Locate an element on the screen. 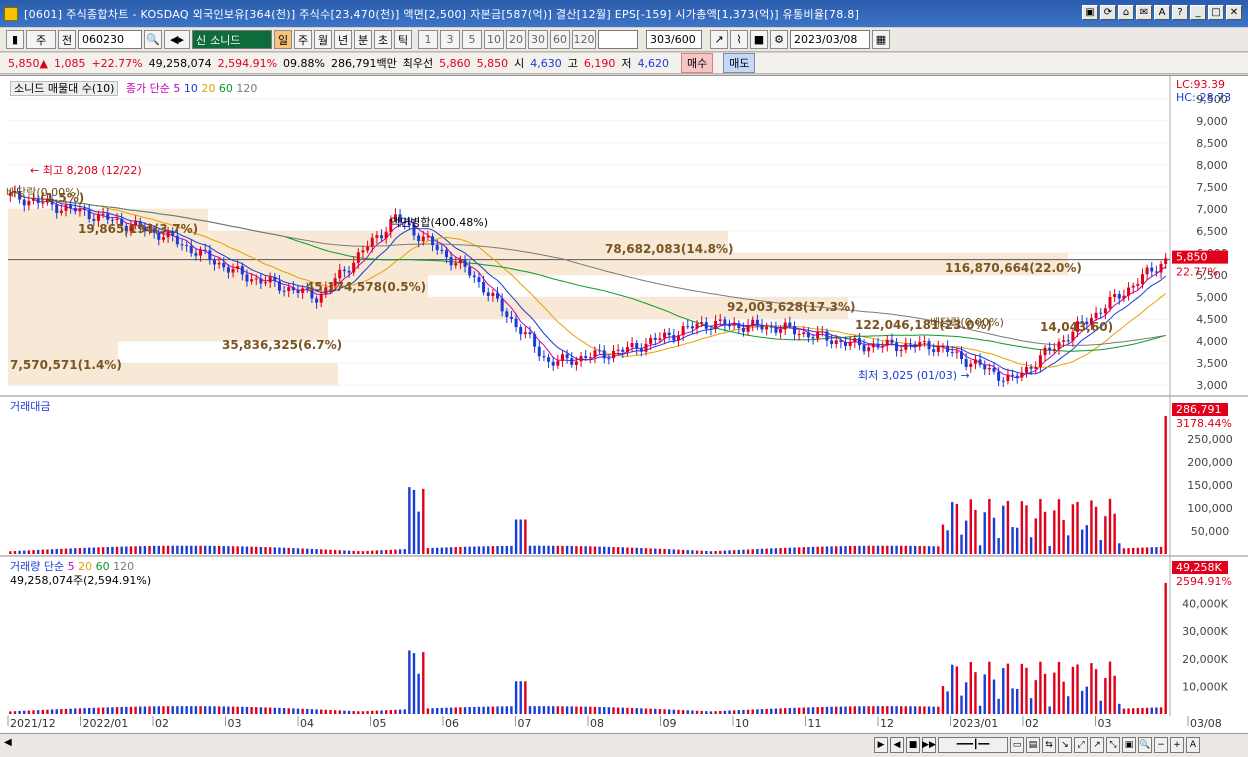  mail-icon: ✉ is located at coordinates (1144, 12).